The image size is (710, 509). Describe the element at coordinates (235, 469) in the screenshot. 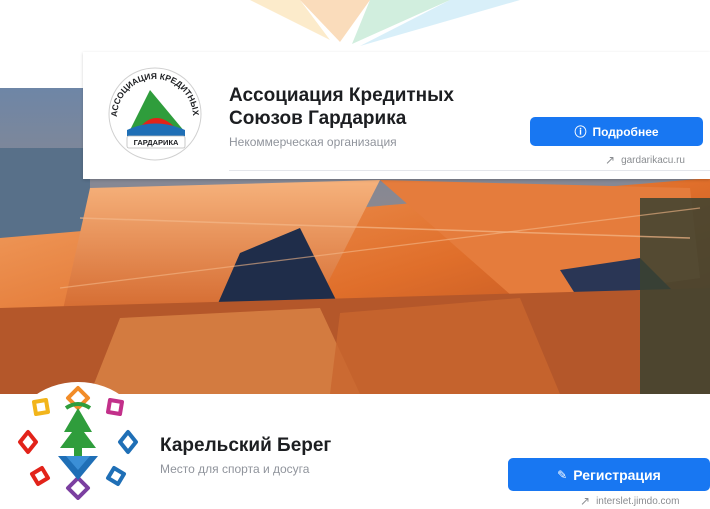

I see `page-category: Место для спорта и досуга` at that location.